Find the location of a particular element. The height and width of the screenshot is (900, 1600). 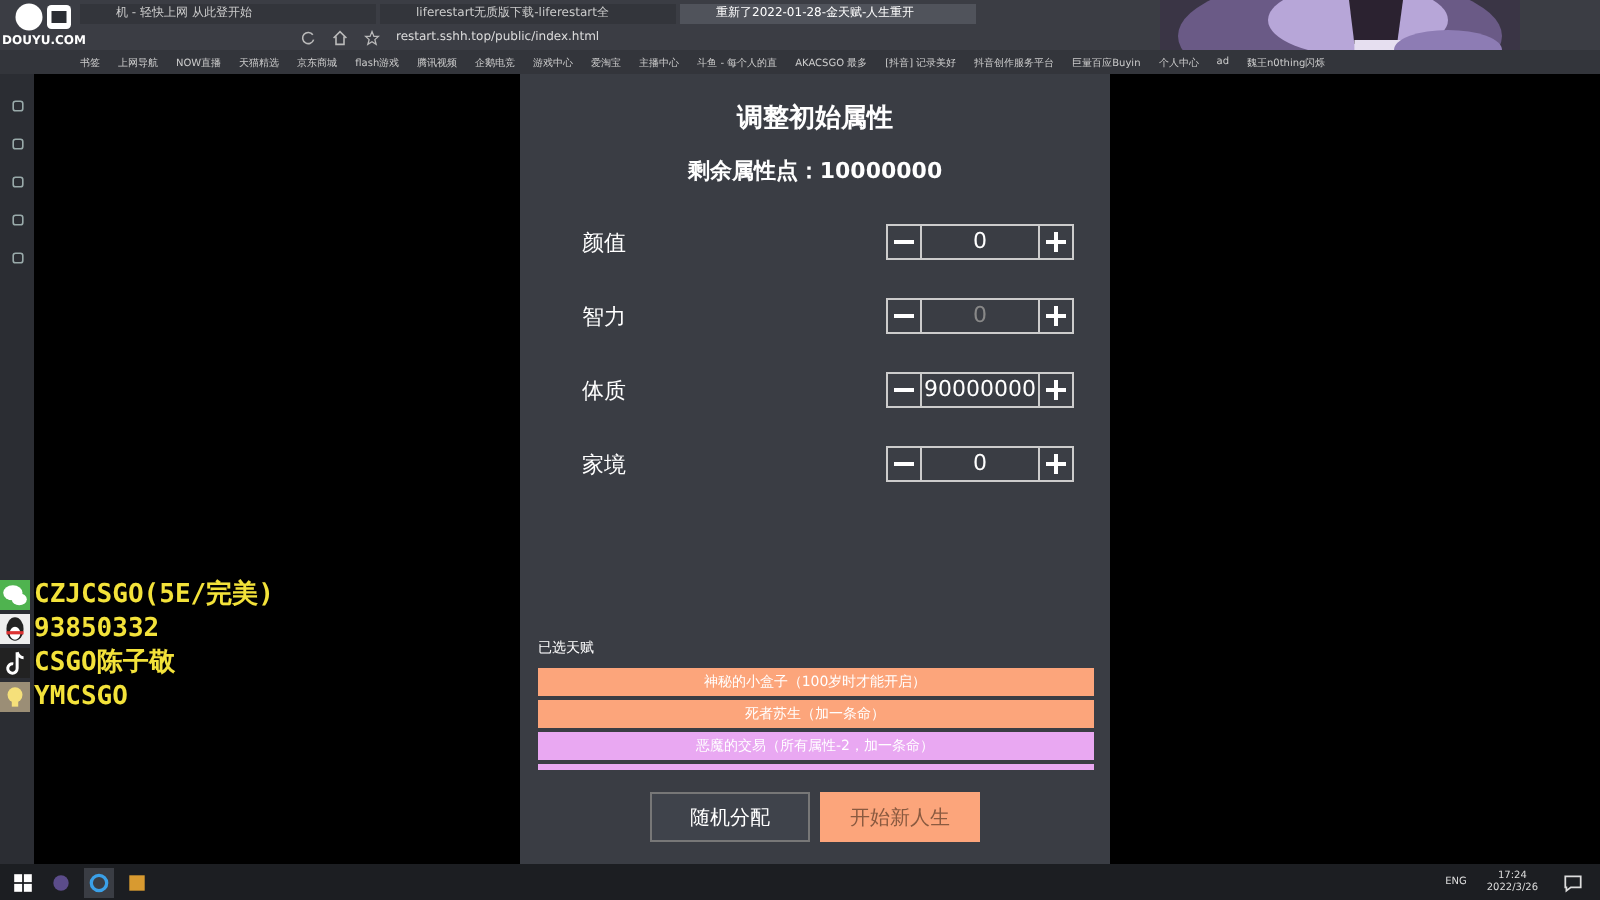

penguin-icon is located at coordinates (15, 629).